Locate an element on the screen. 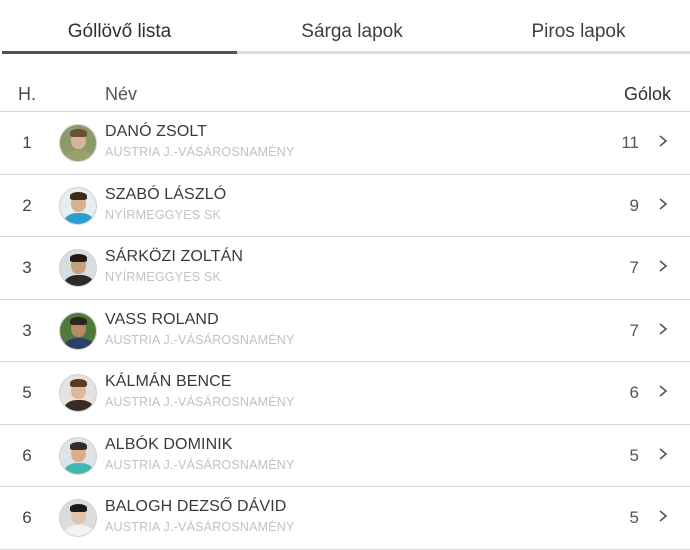 Image resolution: width=690 pixels, height=550 pixels. header-goals: Gólok is located at coordinates (647, 94).